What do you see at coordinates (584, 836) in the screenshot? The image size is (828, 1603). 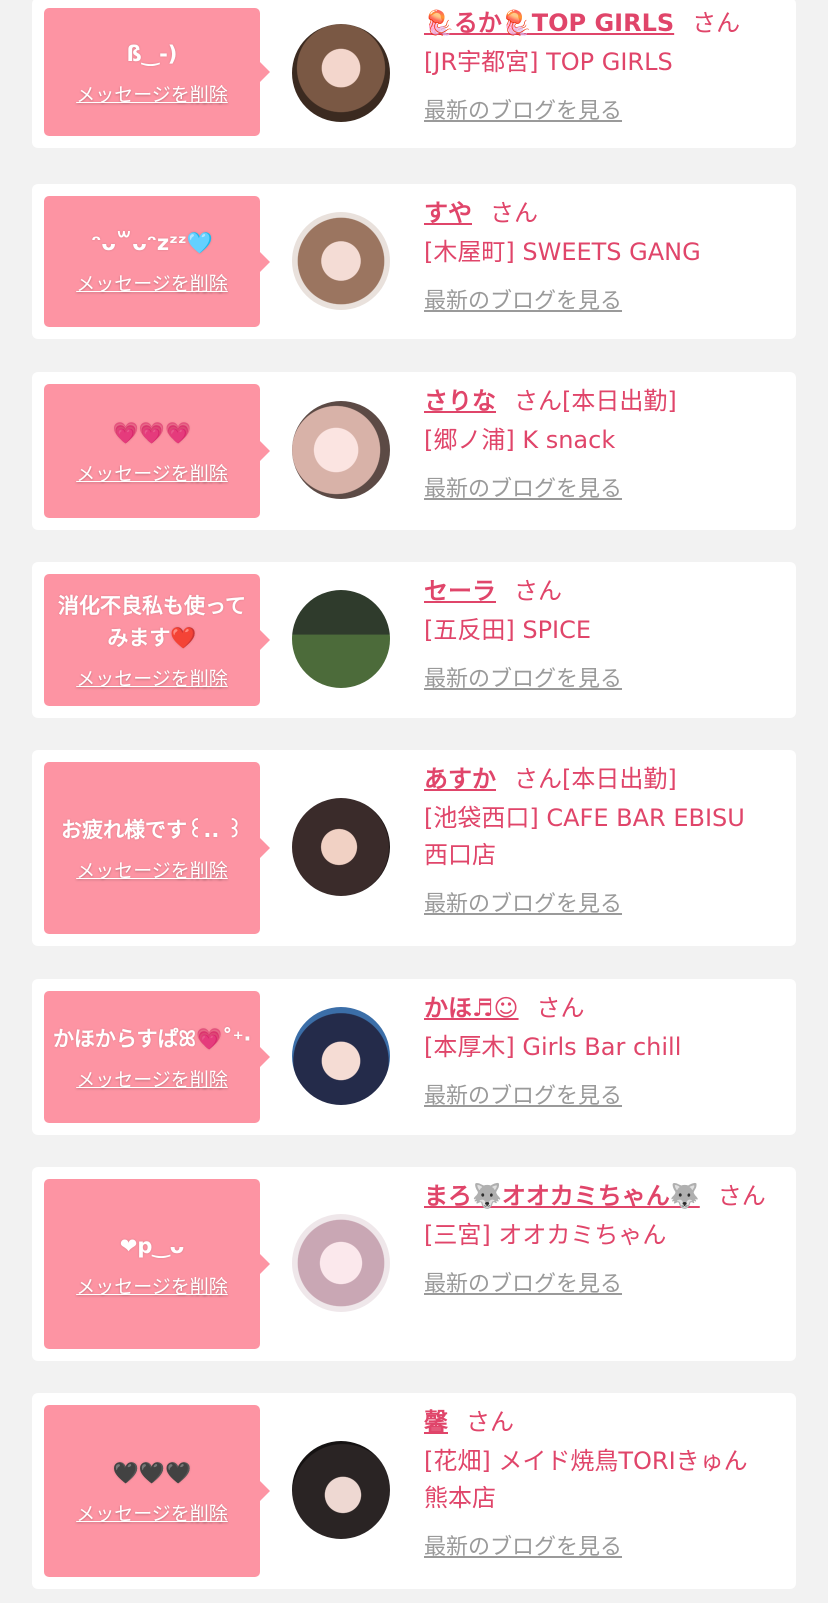 I see `shop-label: [池袋西口] CAFE BAR EBISU 西口店` at bounding box center [584, 836].